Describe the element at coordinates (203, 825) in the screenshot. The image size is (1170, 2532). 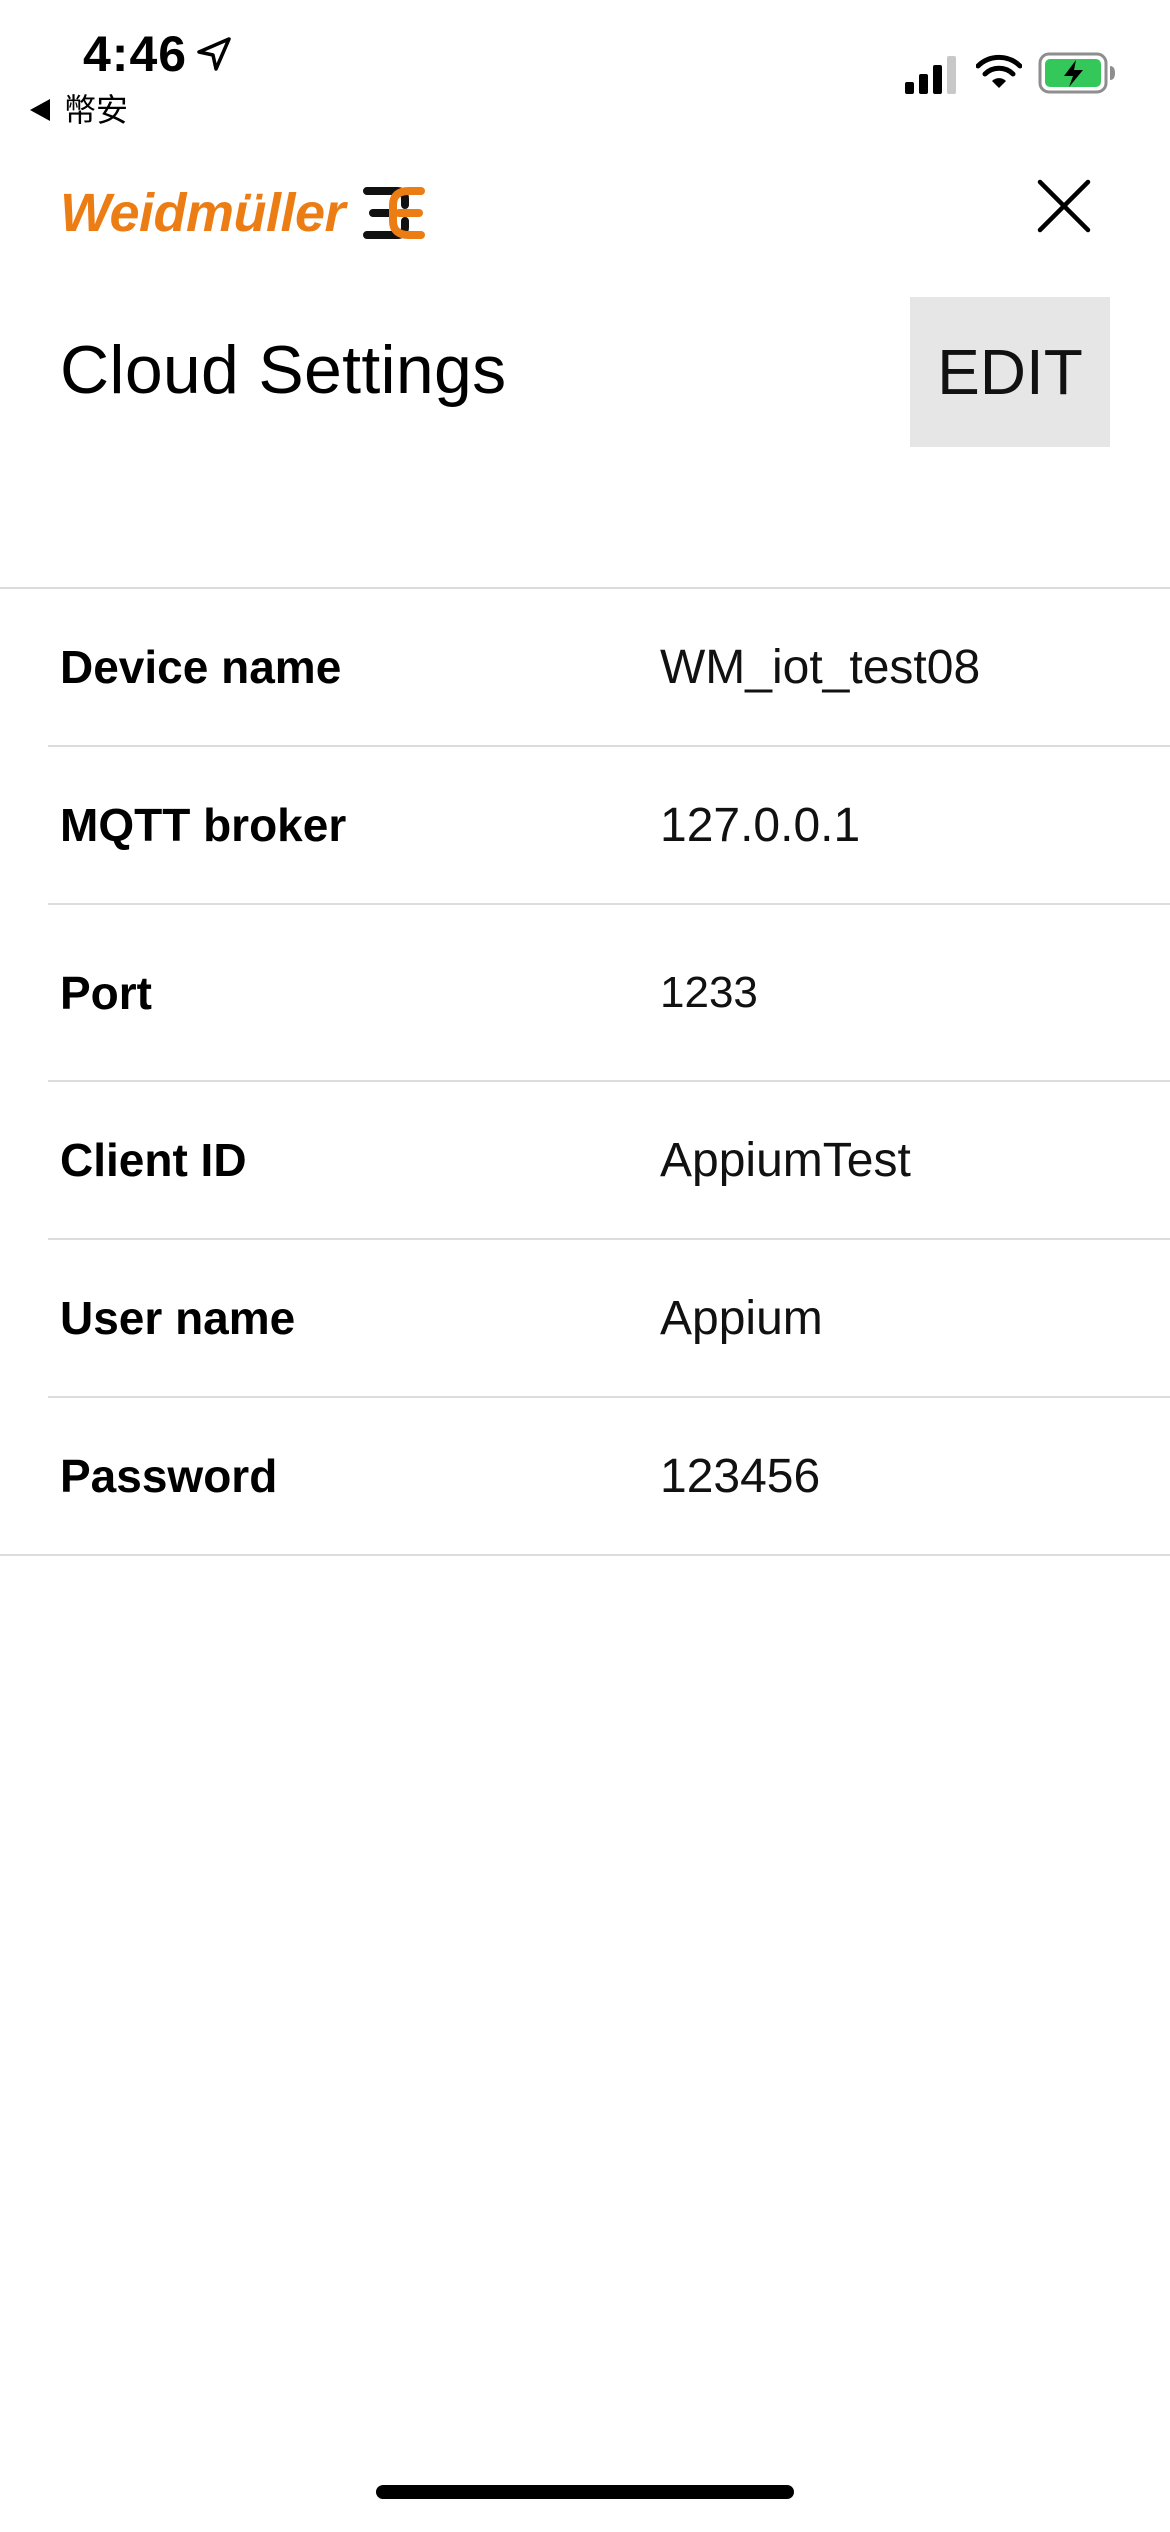
I see `row-label: MQTT broker` at that location.